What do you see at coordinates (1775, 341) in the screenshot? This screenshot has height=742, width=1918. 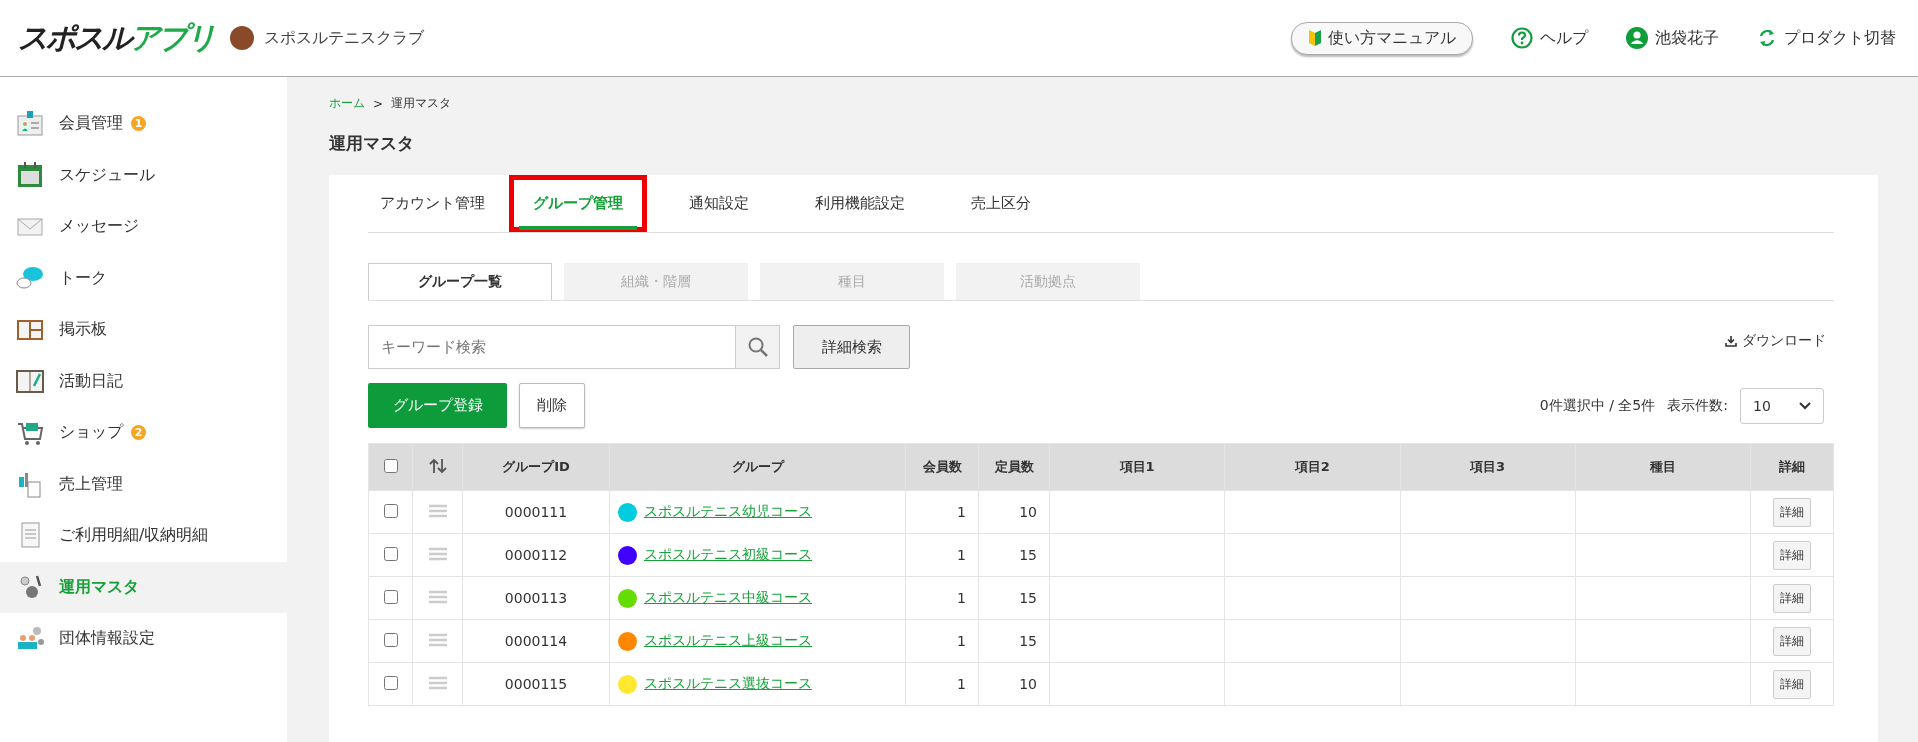 I see `download-link: ダウンロード` at bounding box center [1775, 341].